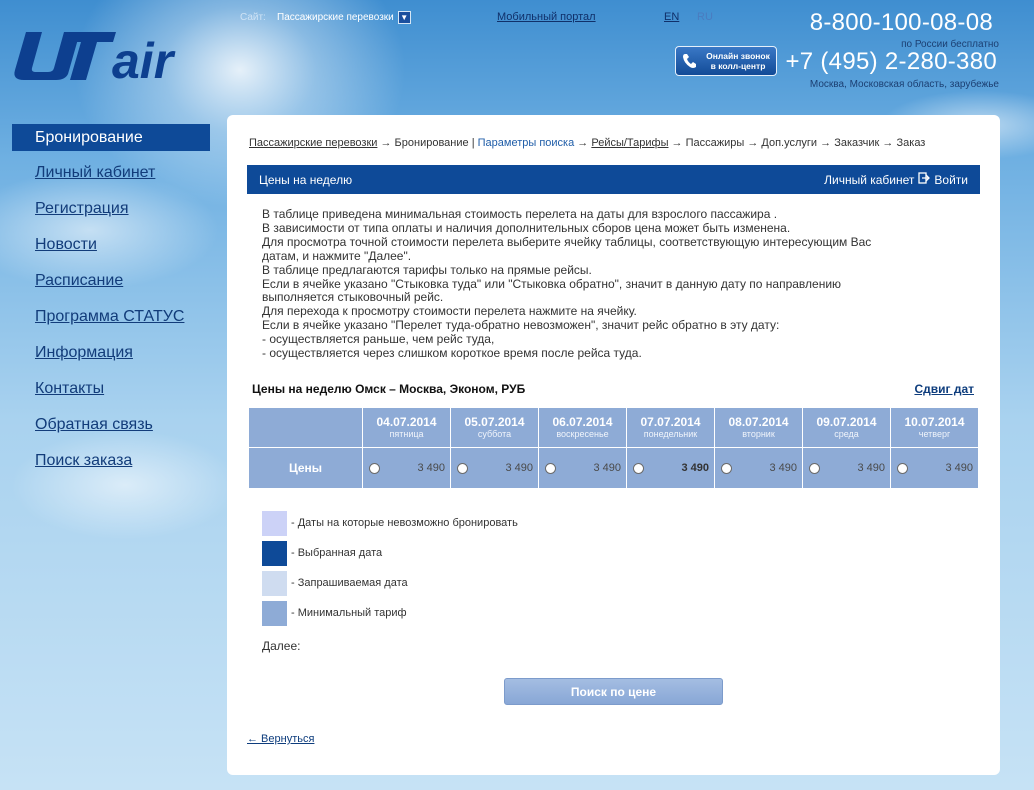  I want to click on svg-text: air, so click(144, 58).